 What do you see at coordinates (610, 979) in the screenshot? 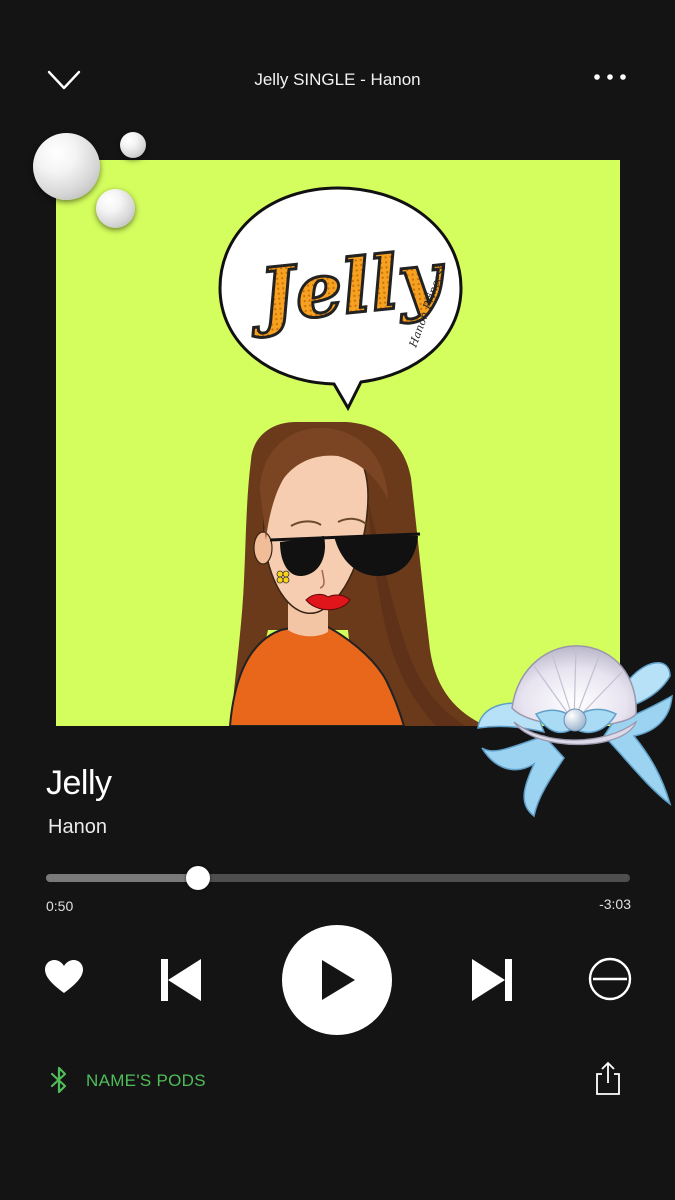
I see `block-icon` at bounding box center [610, 979].